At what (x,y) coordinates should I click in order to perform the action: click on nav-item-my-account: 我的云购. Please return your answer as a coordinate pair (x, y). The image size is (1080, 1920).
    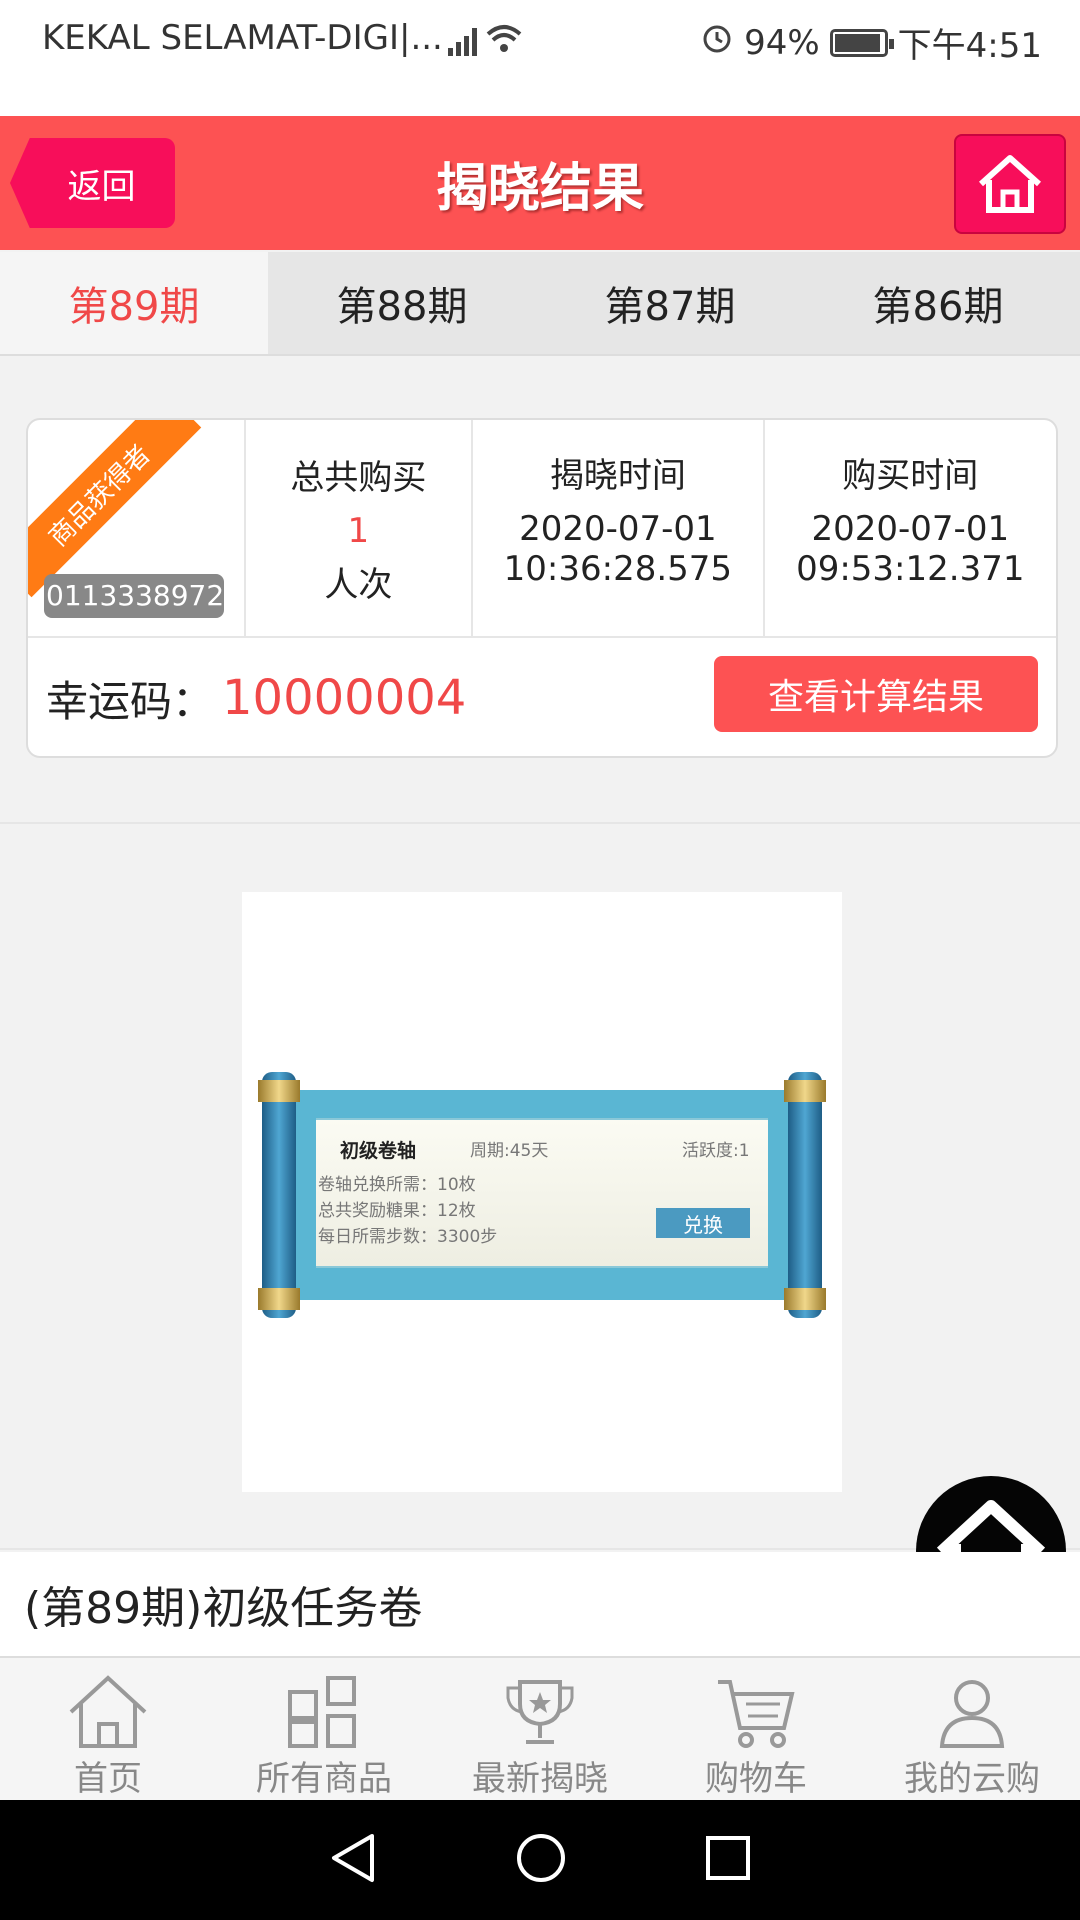
    Looking at the image, I should click on (972, 1729).